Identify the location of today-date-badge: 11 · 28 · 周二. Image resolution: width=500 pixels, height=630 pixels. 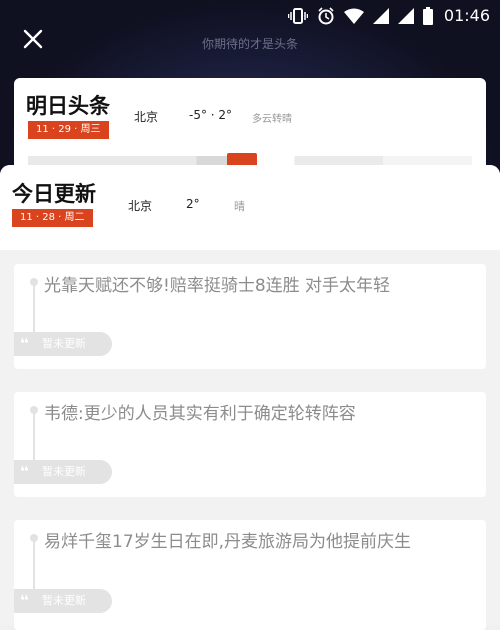
(52, 218).